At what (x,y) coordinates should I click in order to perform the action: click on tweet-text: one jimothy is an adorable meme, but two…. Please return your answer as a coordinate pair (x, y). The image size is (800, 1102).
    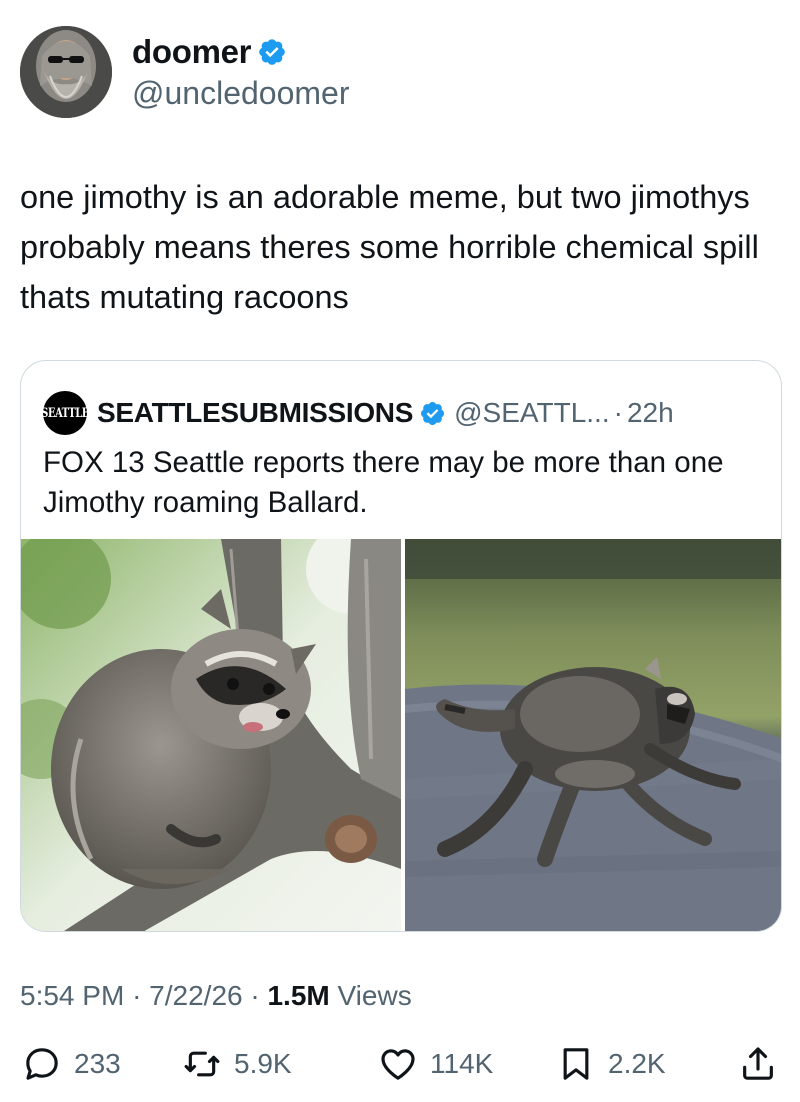
    Looking at the image, I should click on (389, 247).